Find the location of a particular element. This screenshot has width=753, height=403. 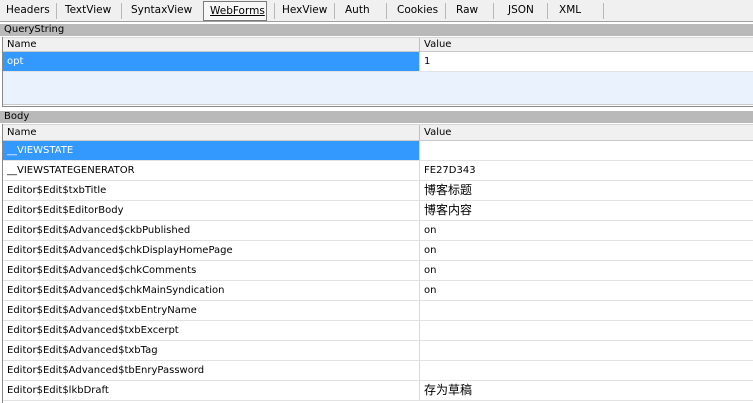

querystring-empty-area is located at coordinates (378, 88).